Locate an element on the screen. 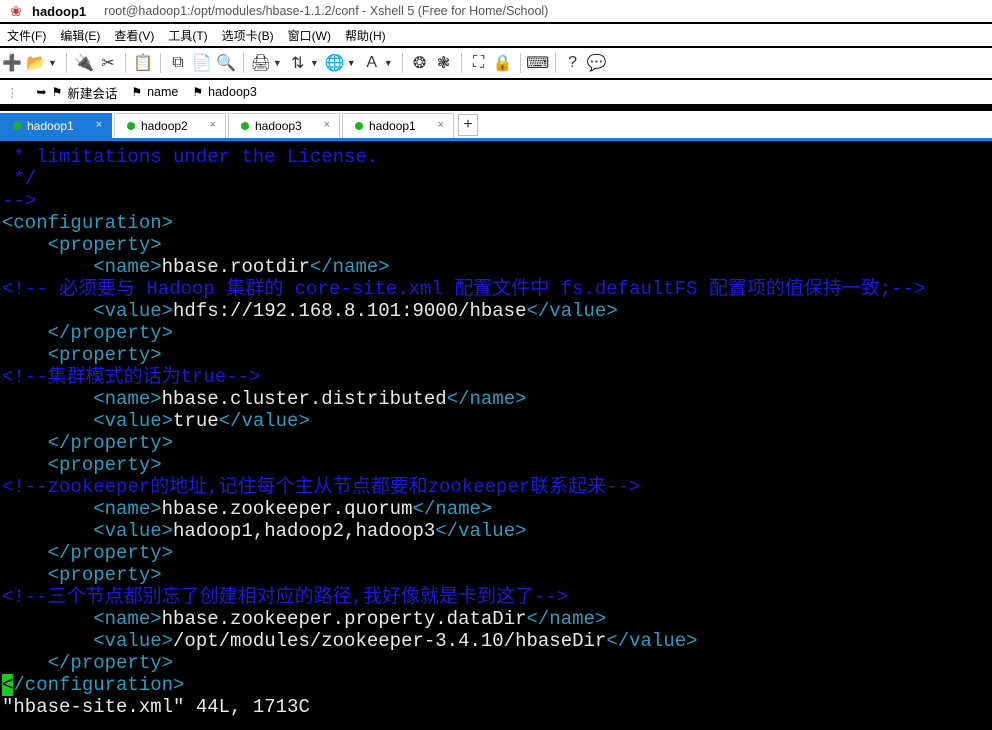 The image size is (992, 730). xml-text: hbase.zookeeper.quorum is located at coordinates (287, 509).